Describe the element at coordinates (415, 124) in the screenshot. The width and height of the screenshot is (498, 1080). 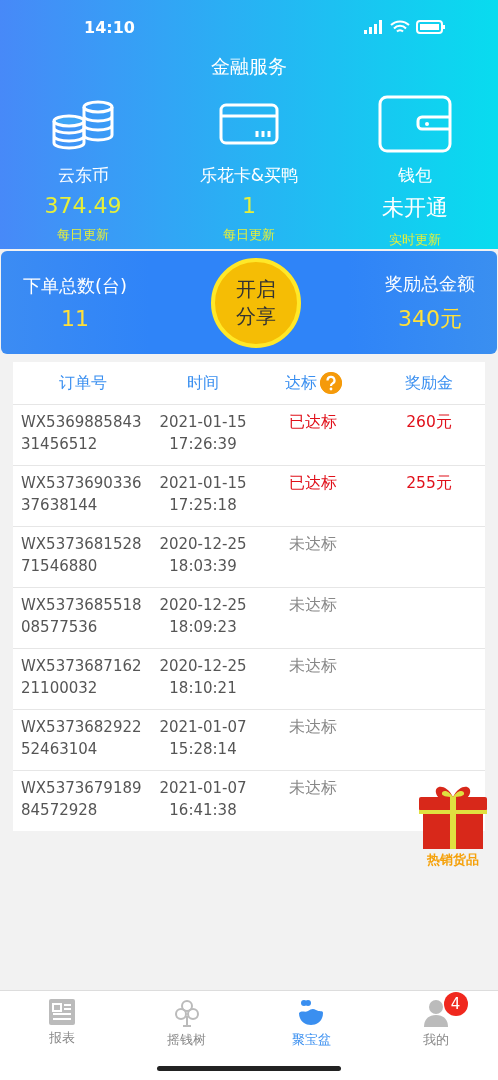
I see `wallet-icon` at that location.